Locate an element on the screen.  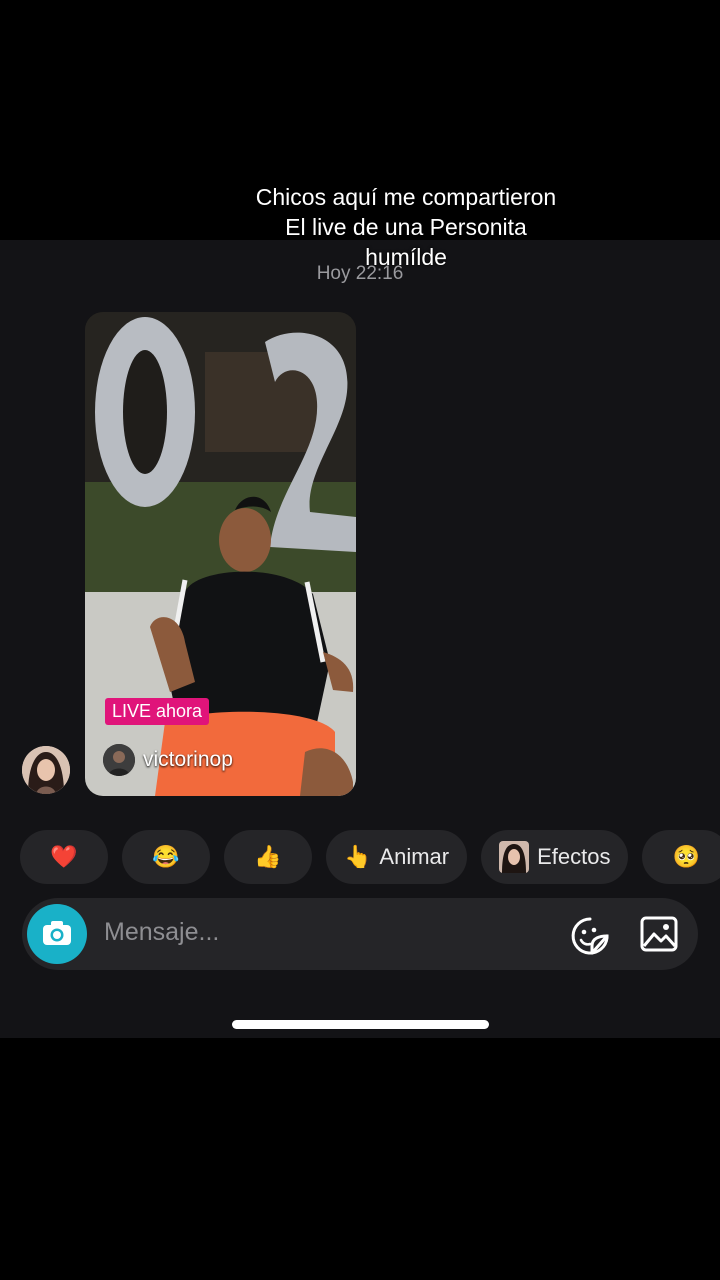
live-username: victorinop is located at coordinates (188, 759).